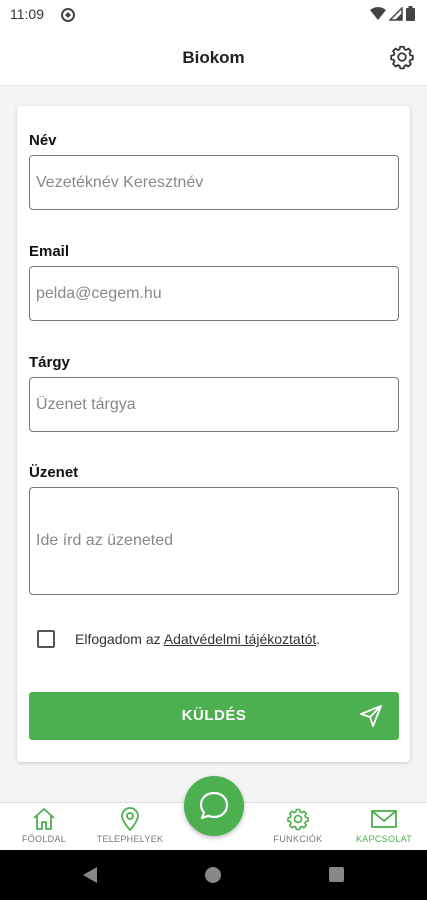 The height and width of the screenshot is (900, 427). I want to click on status-bar: 11:09, so click(213, 15).